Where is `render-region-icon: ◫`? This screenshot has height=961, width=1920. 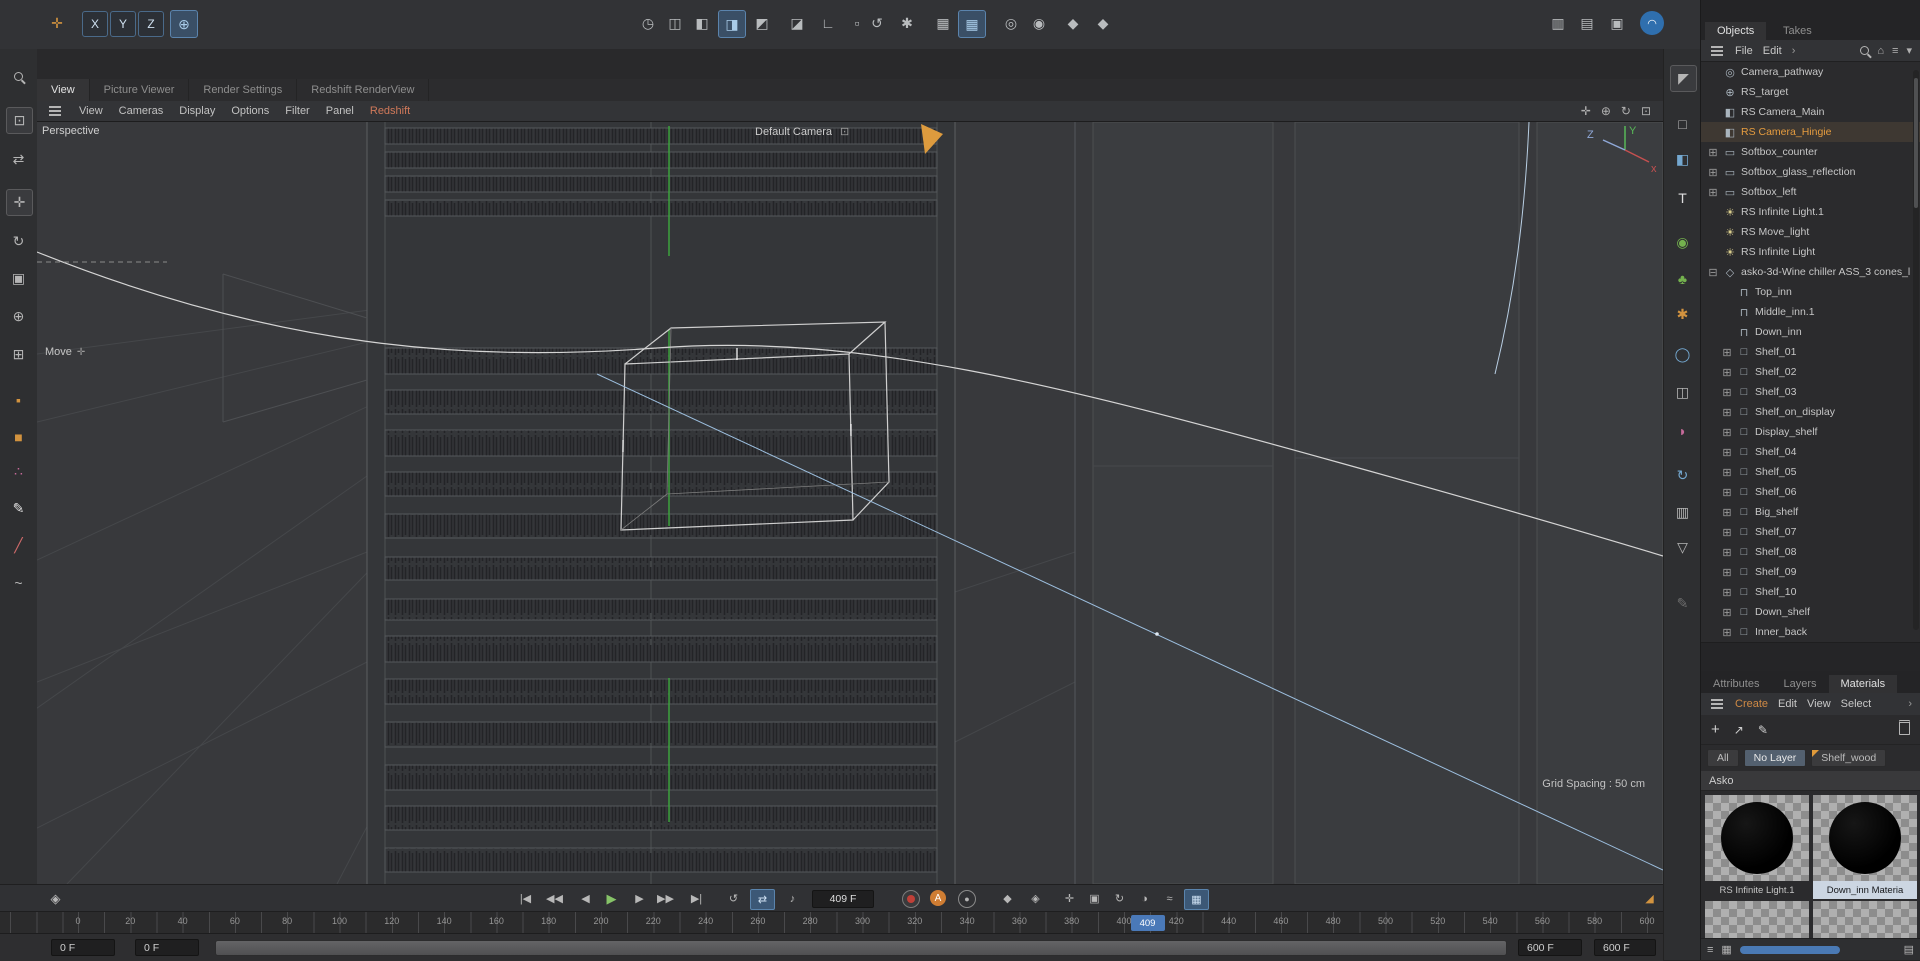
render-region-icon: ◫ is located at coordinates (675, 23).